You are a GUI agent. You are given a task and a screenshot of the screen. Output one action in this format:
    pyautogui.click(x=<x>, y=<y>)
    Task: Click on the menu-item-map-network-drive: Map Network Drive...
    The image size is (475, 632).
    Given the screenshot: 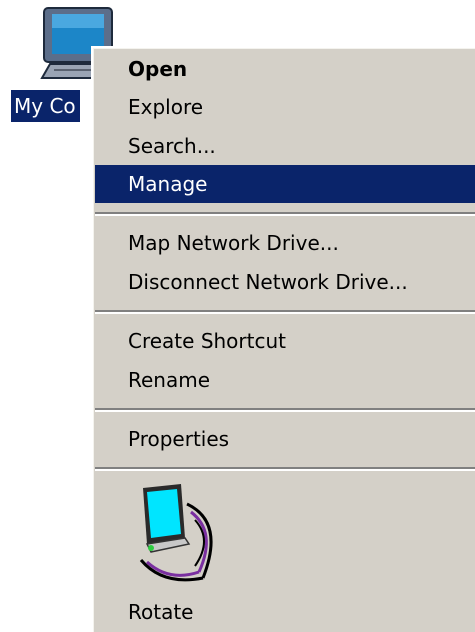 What is the action you would take?
    pyautogui.click(x=285, y=243)
    